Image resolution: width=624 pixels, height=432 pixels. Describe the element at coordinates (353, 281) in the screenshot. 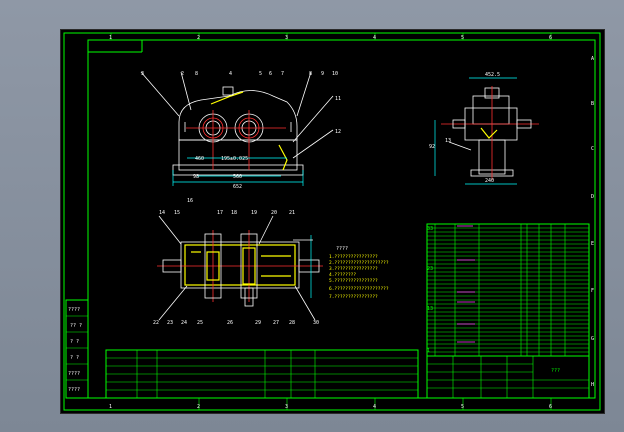

I see `note-5: 5.????????????????` at that location.